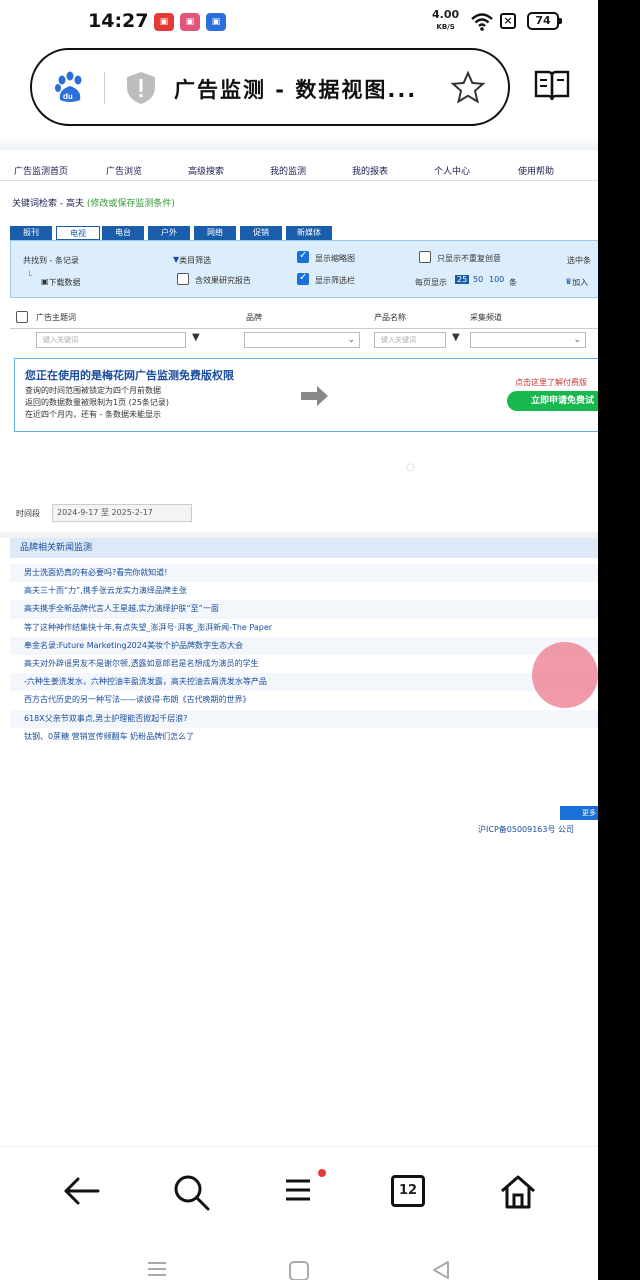 The width and height of the screenshot is (640, 1280). I want to click on news-item: 男士洗面奶真的有必要吗?看完你就知道!, so click(304, 573).